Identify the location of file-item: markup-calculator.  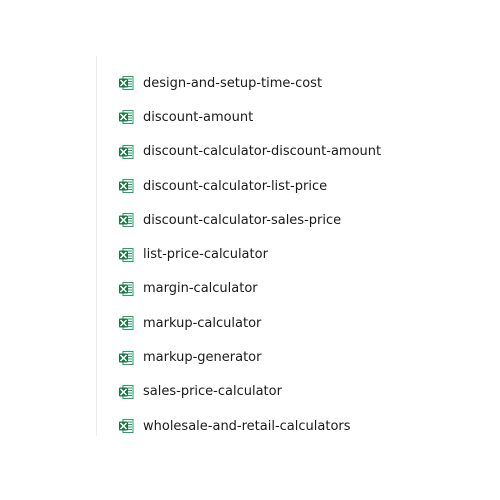
(249, 323).